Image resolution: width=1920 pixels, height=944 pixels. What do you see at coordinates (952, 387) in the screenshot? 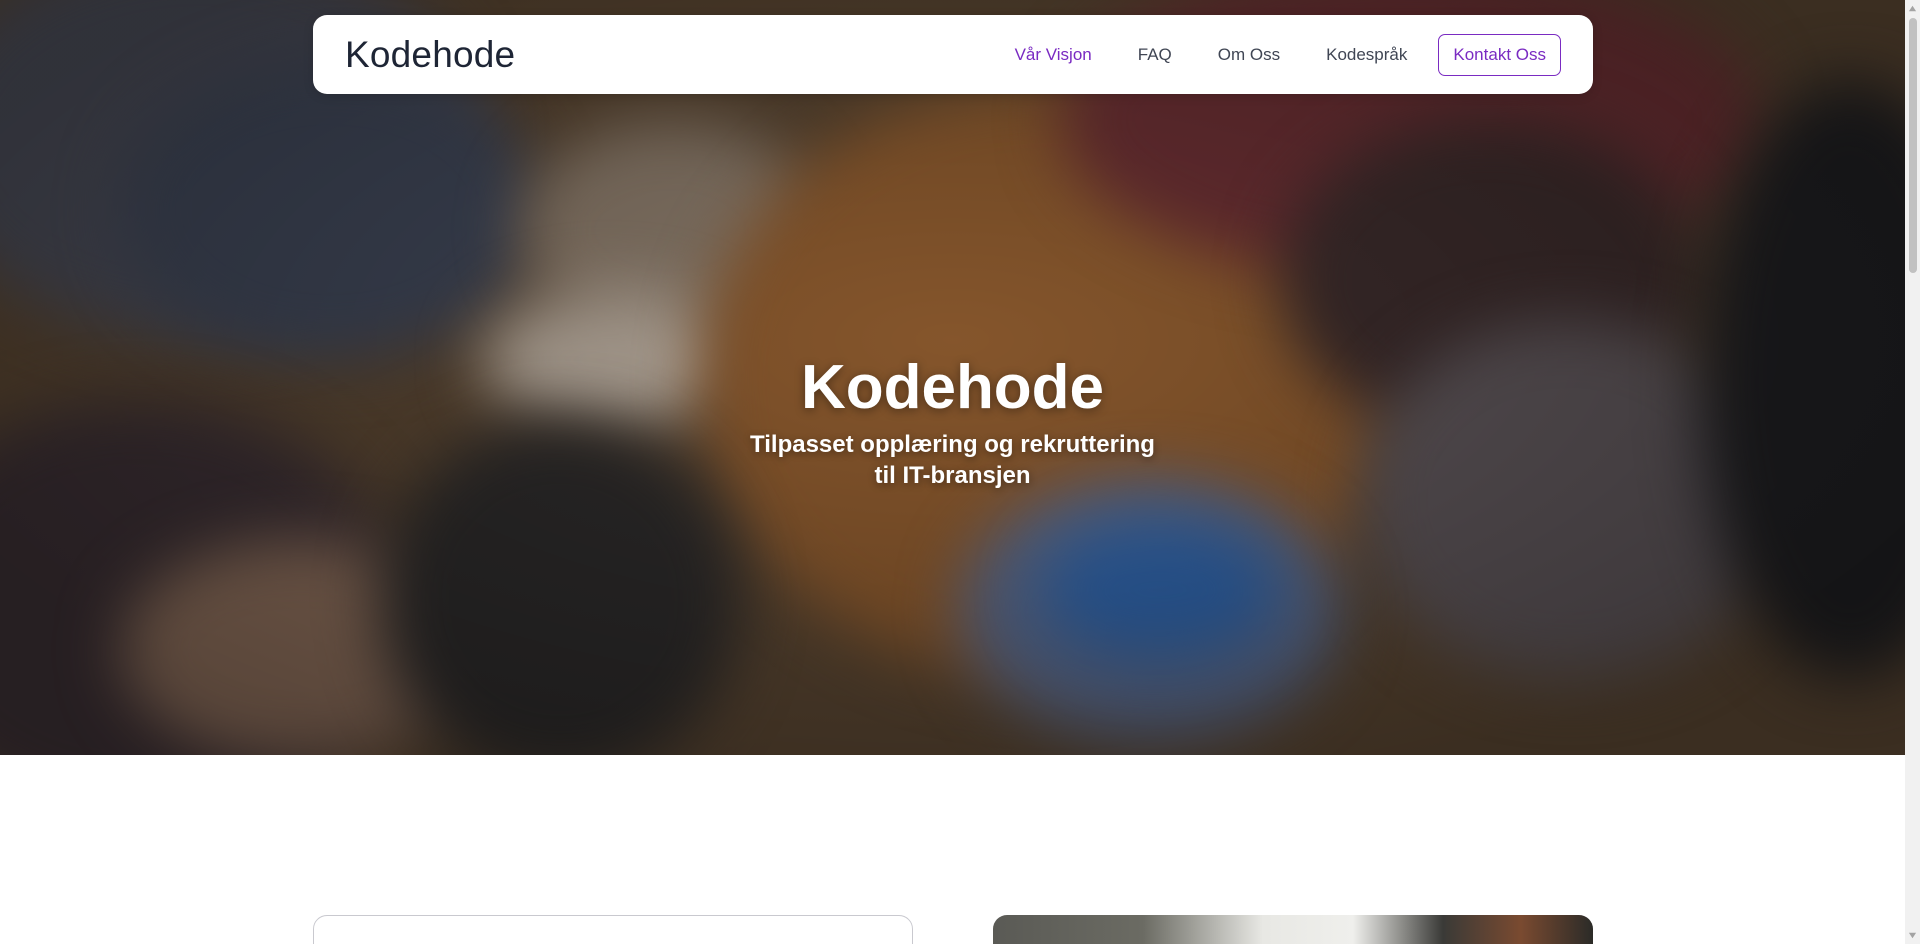
I see `hero-title: Kodehode` at bounding box center [952, 387].